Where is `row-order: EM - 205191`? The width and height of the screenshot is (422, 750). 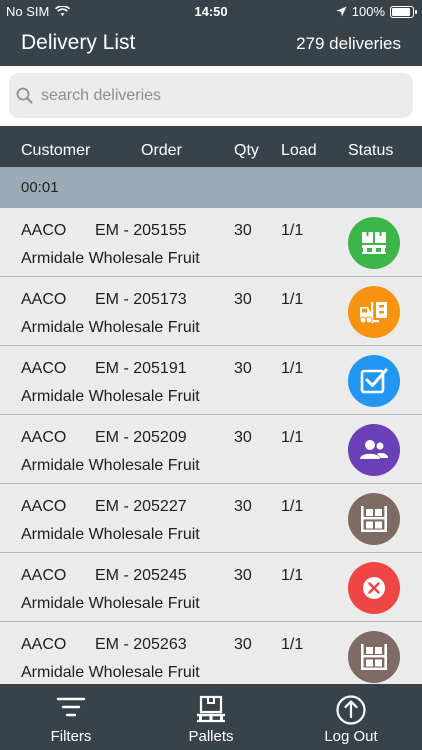 row-order: EM - 205191 is located at coordinates (141, 368).